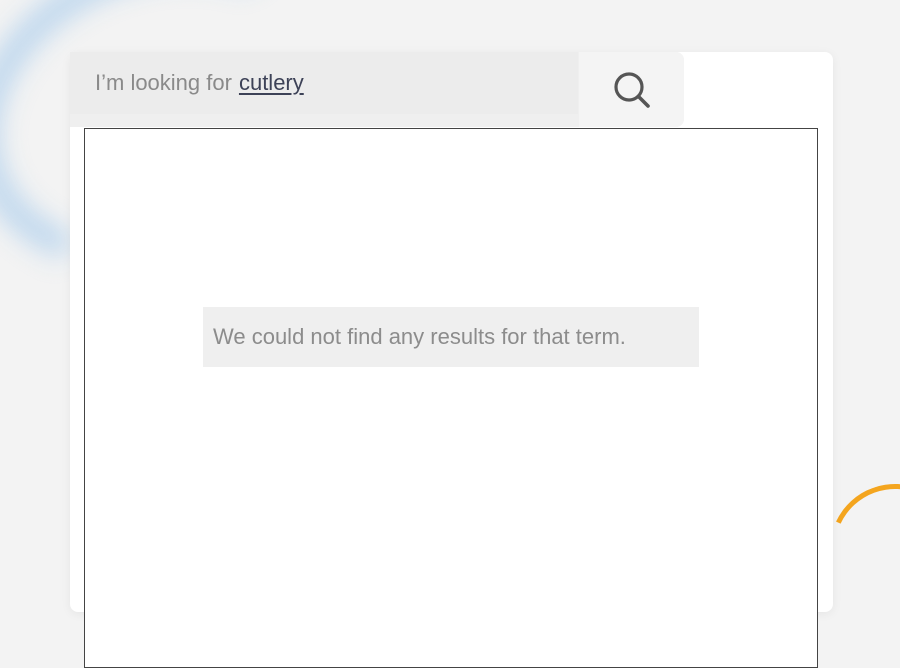  I want to click on search-icon, so click(631, 89).